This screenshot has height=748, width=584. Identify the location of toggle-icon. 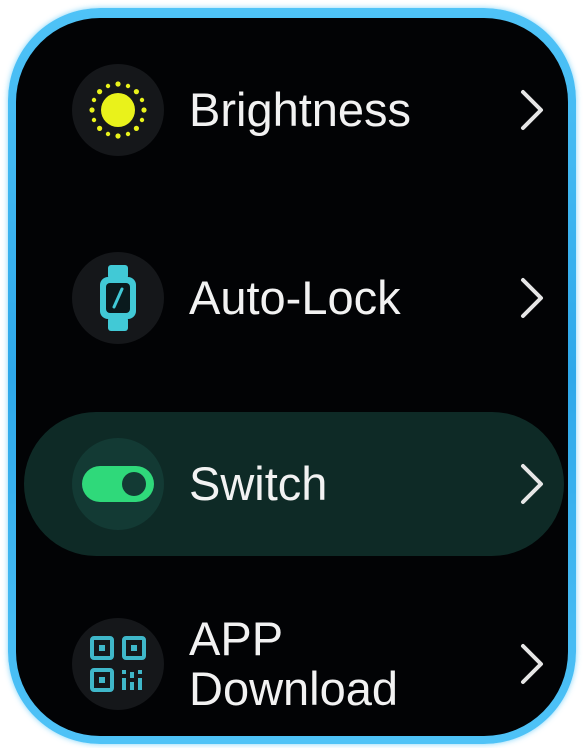
(118, 484).